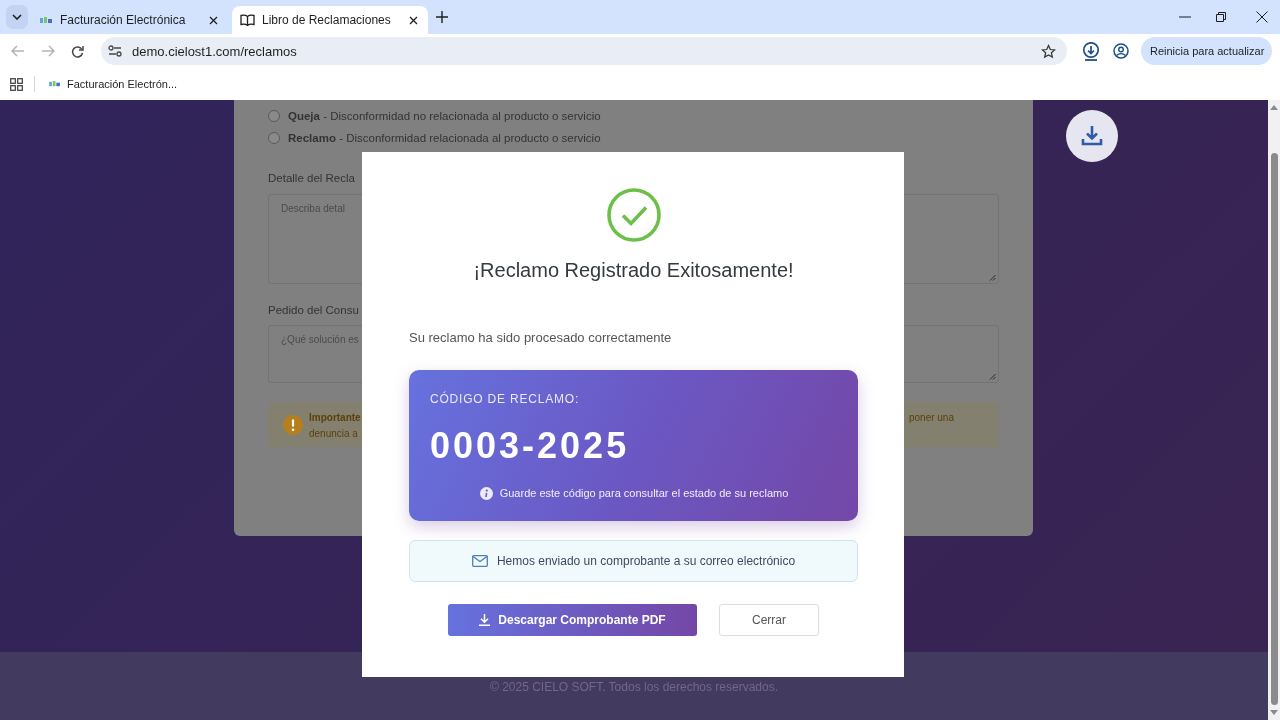  Describe the element at coordinates (1274, 712) in the screenshot. I see `scroll-down-icon` at that location.